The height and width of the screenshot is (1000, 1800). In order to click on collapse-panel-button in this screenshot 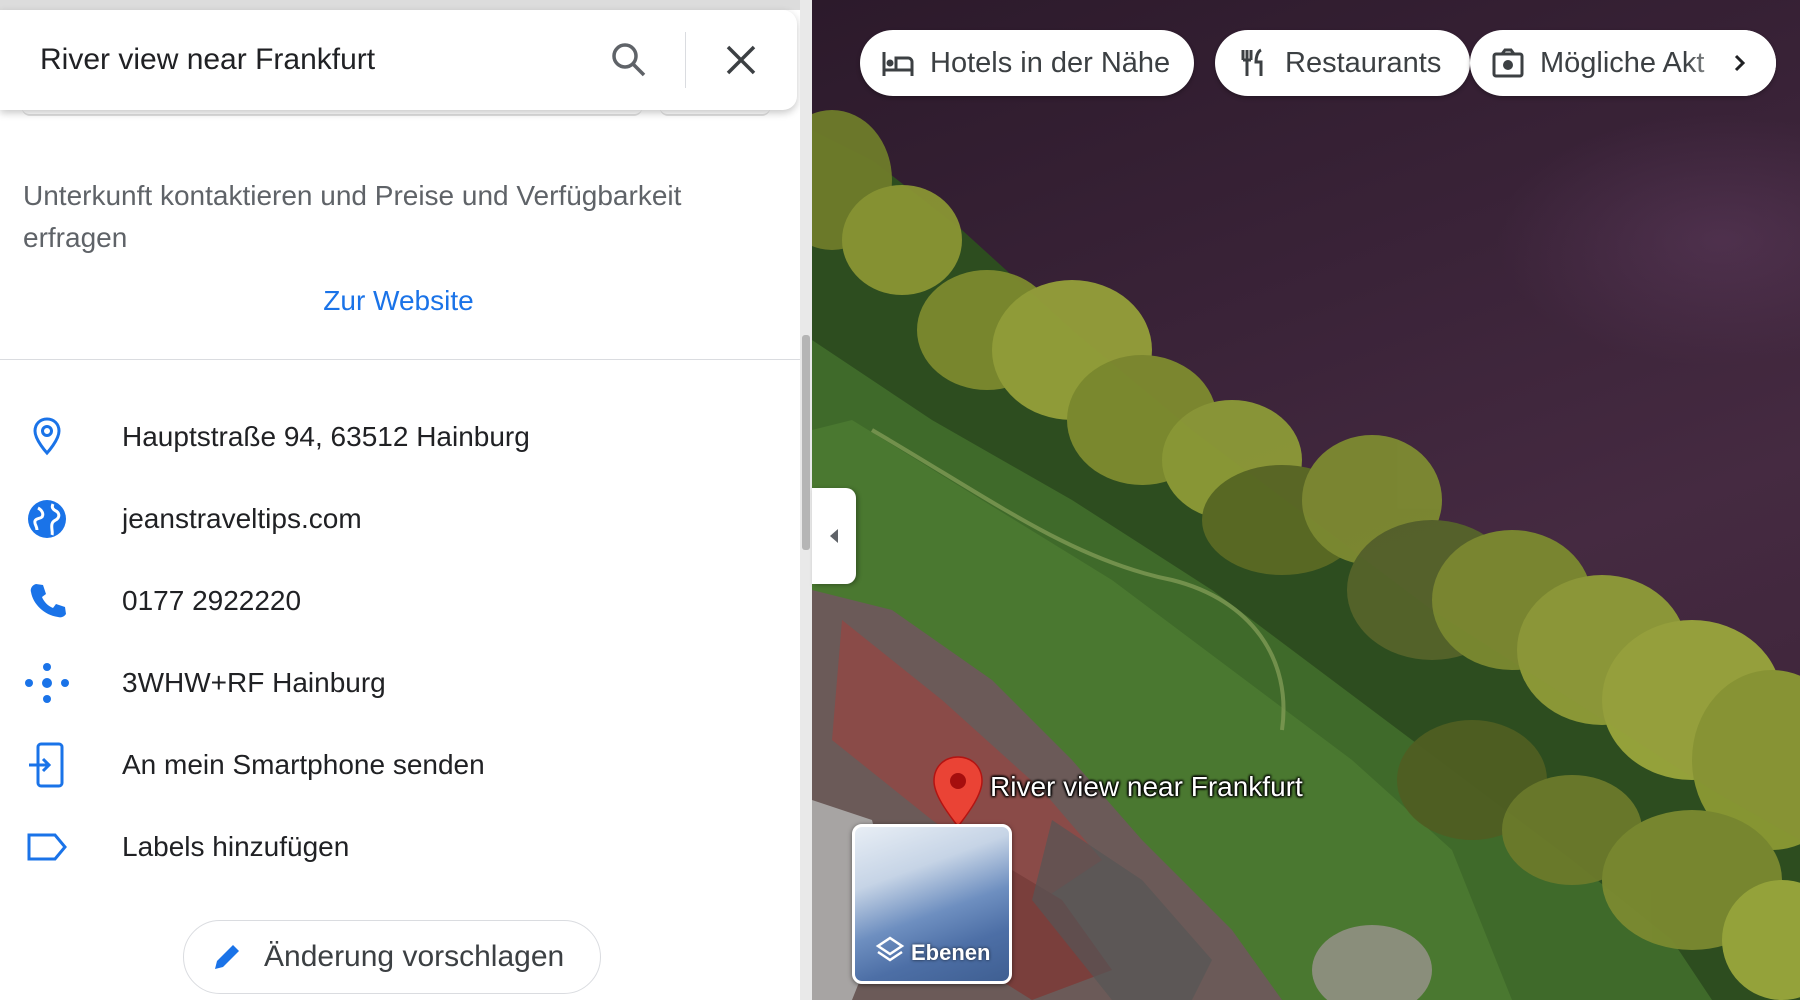, I will do `click(834, 536)`.